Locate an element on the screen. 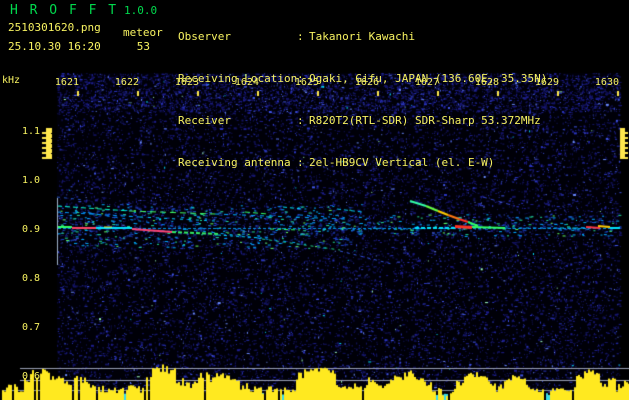 The height and width of the screenshot is (400, 629). time-tick-label: 1630 is located at coordinates (606, 82).